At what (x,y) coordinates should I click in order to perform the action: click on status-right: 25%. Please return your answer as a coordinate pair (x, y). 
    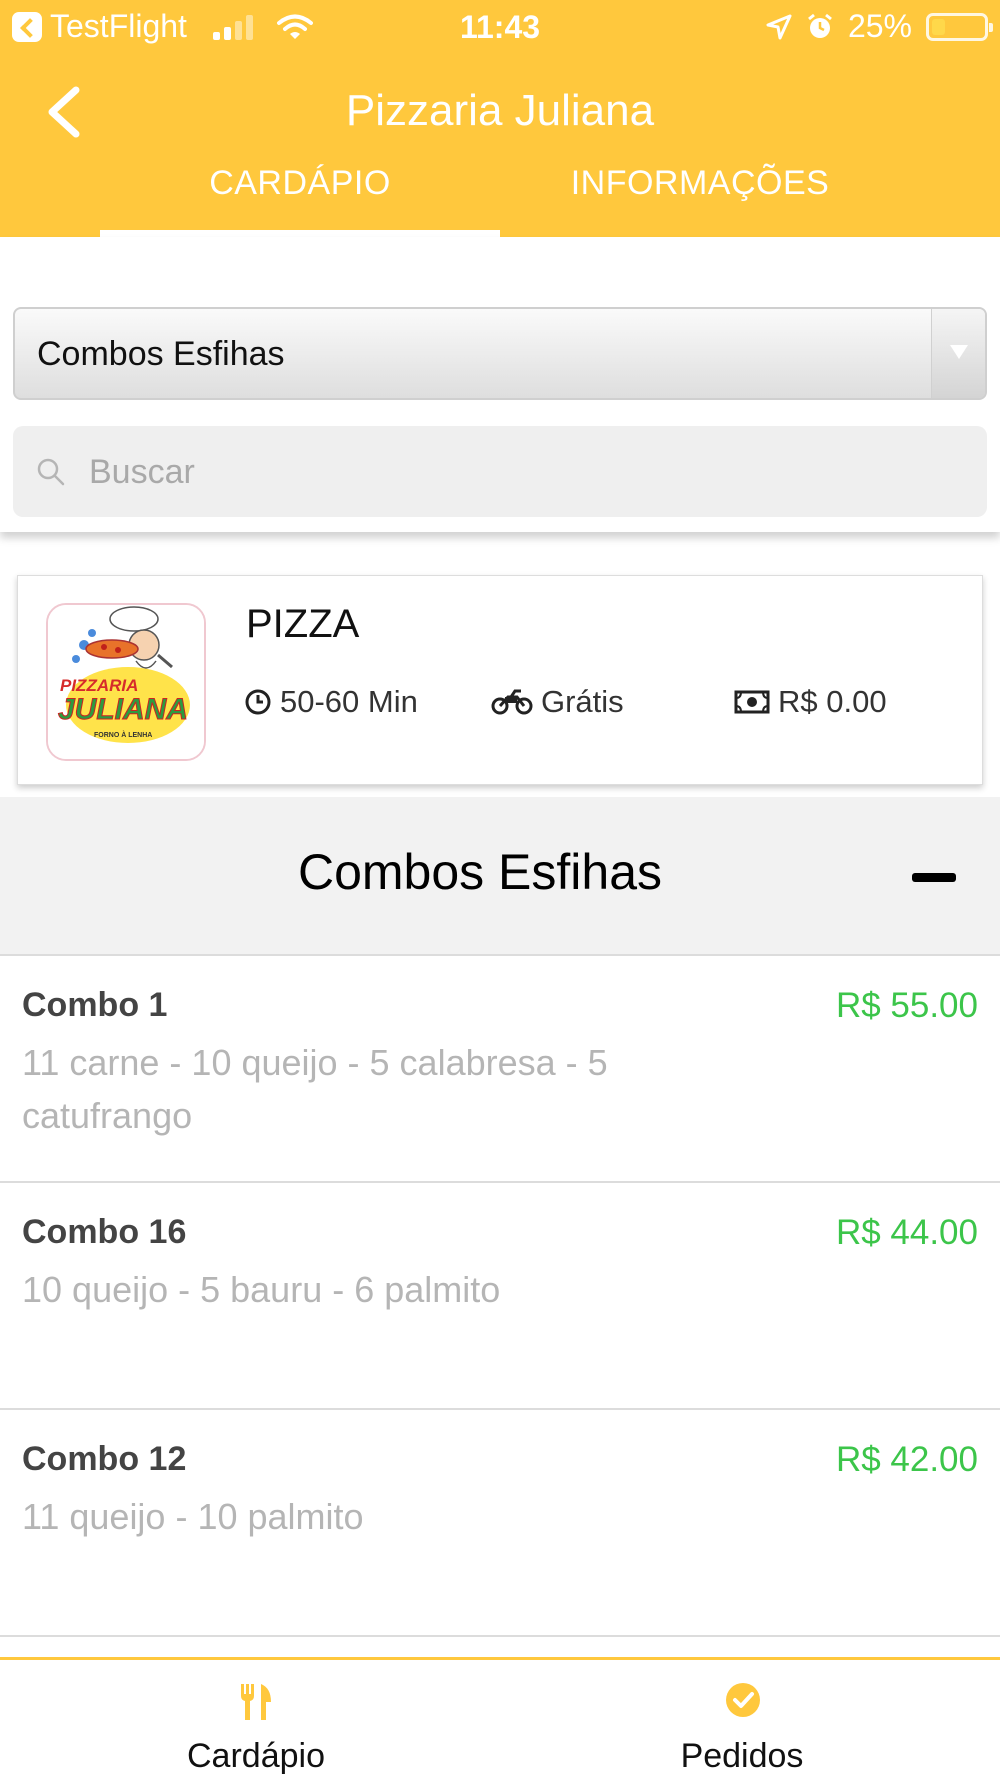
    Looking at the image, I should click on (879, 26).